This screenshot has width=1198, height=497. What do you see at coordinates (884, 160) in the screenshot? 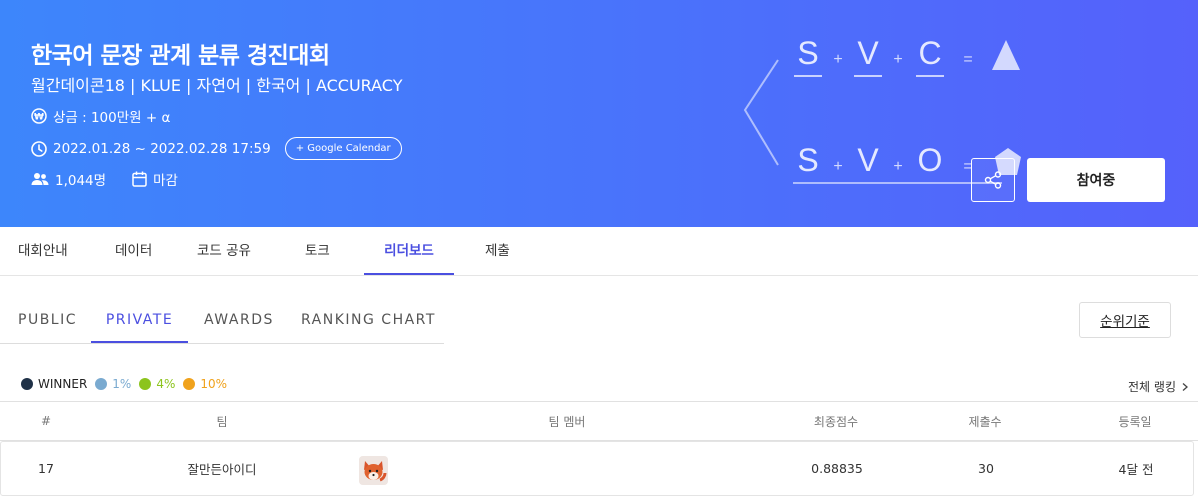
I see `formula-bottom-row: S + V + O =` at bounding box center [884, 160].